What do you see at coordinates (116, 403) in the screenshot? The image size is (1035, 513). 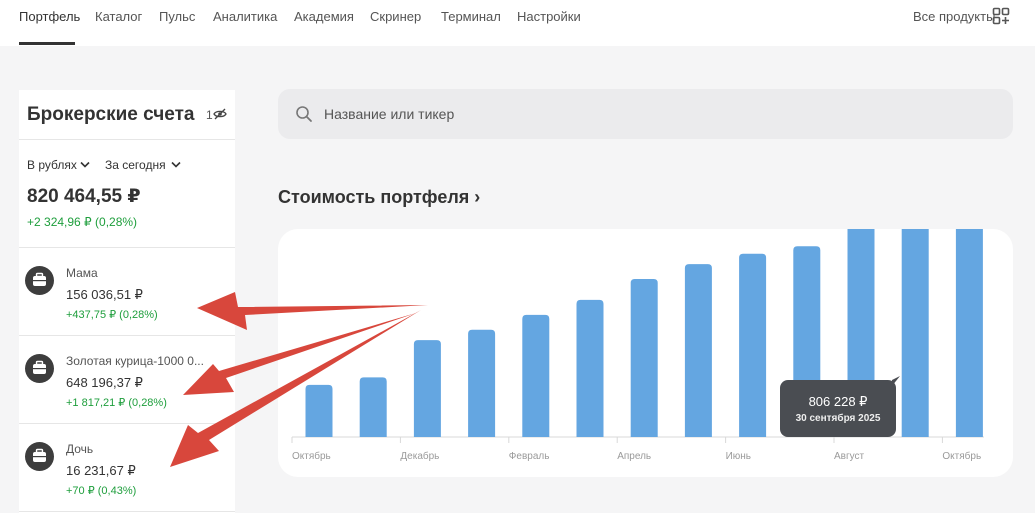 I see `account-change: +1 817,21 ₽ (0,28%)` at bounding box center [116, 403].